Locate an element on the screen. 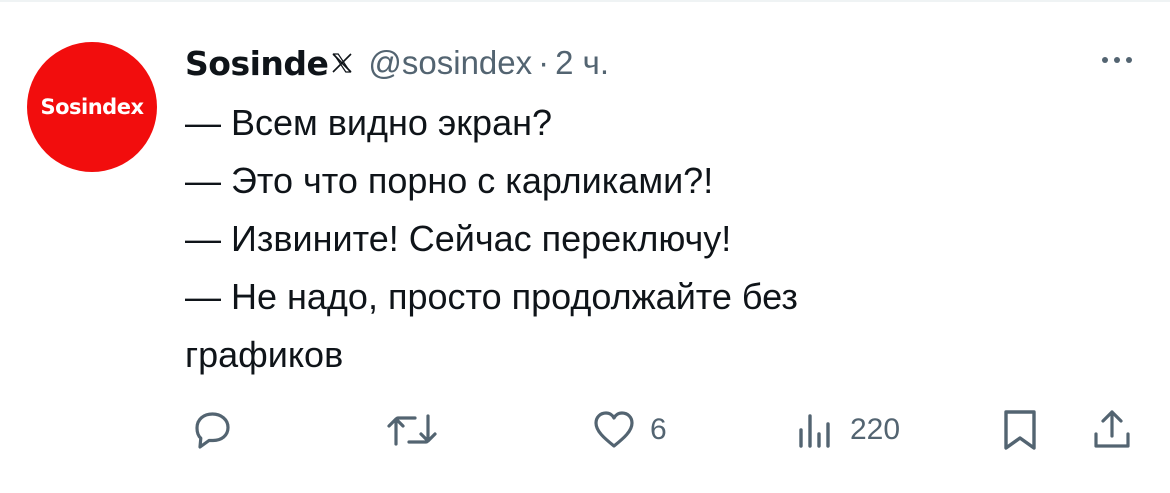 Image resolution: width=1170 pixels, height=493 pixels. bookmark-button is located at coordinates (1020, 430).